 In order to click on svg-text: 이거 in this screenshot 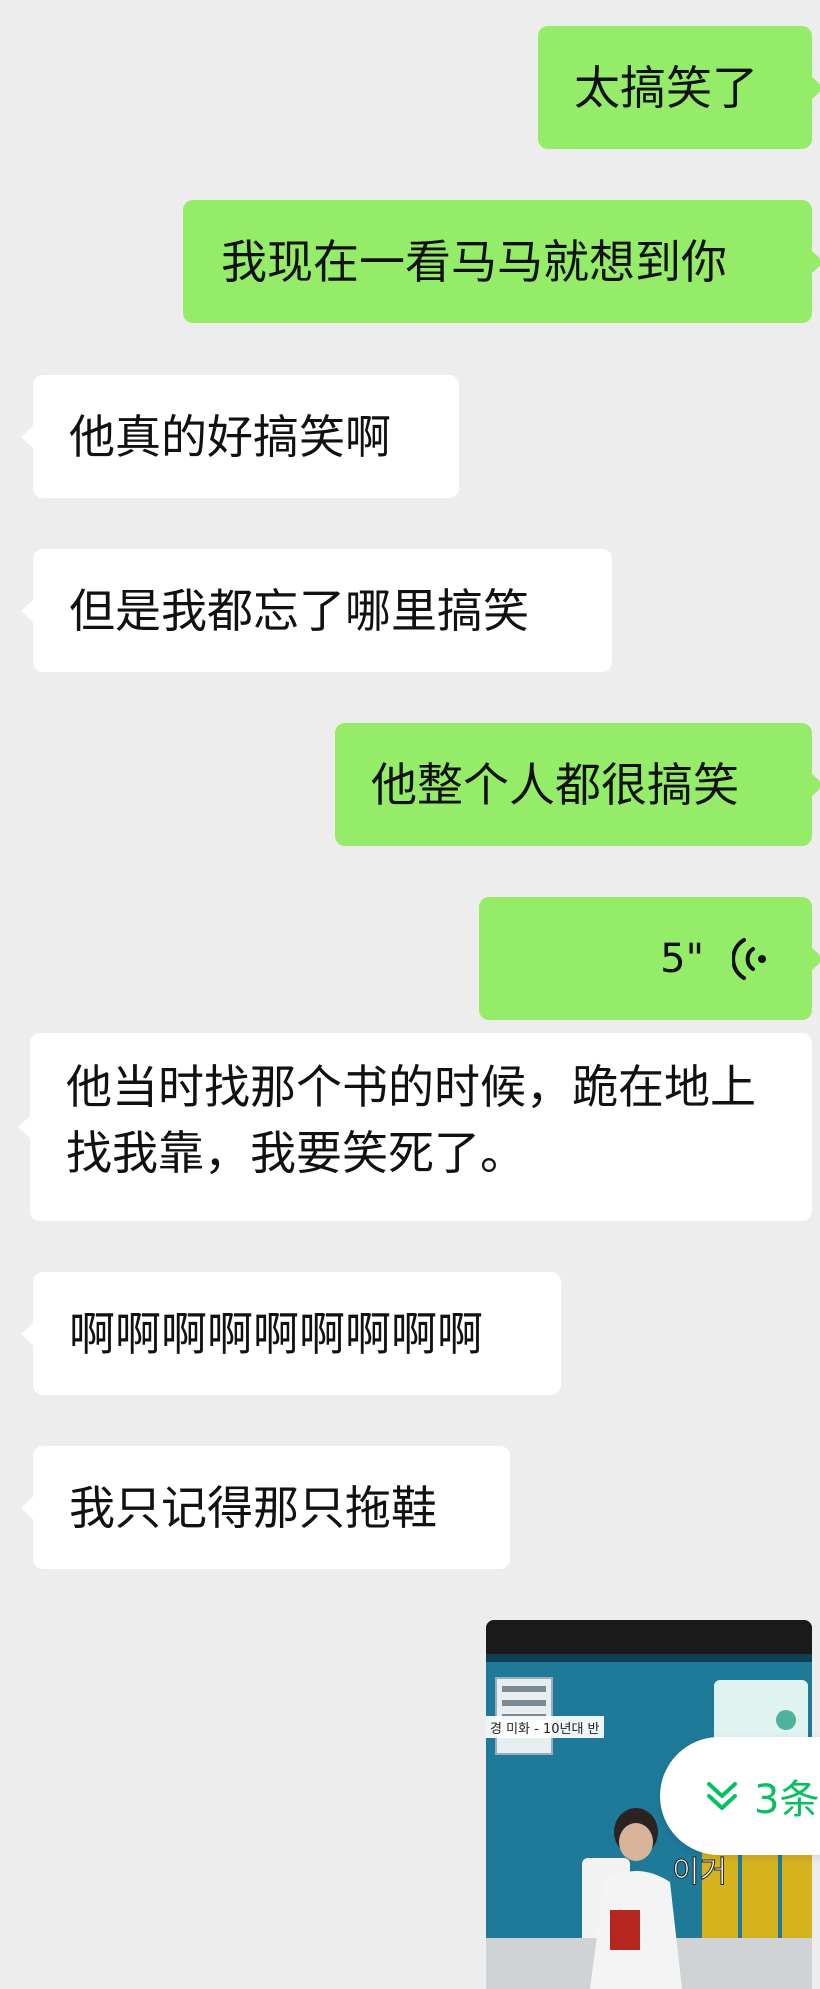, I will do `click(699, 1872)`.